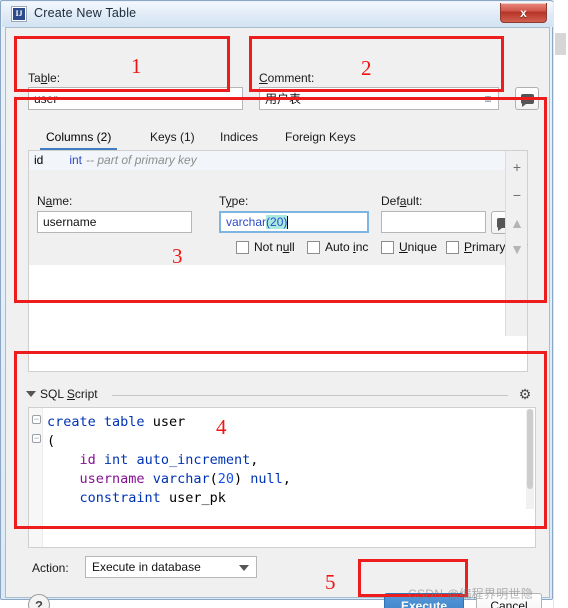 The image size is (568, 608). What do you see at coordinates (310, 395) in the screenshot?
I see `header-divider` at bounding box center [310, 395].